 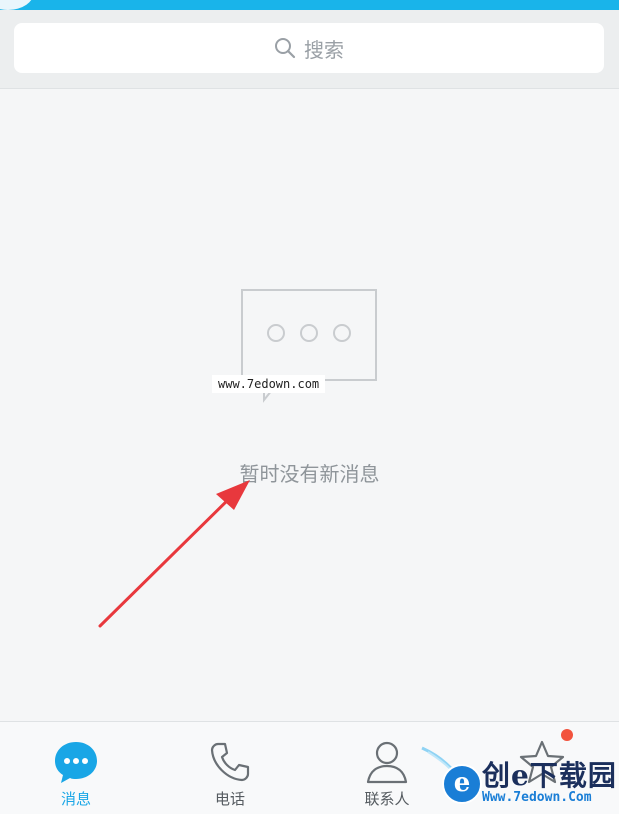 What do you see at coordinates (230, 762) in the screenshot?
I see `phone-icon` at bounding box center [230, 762].